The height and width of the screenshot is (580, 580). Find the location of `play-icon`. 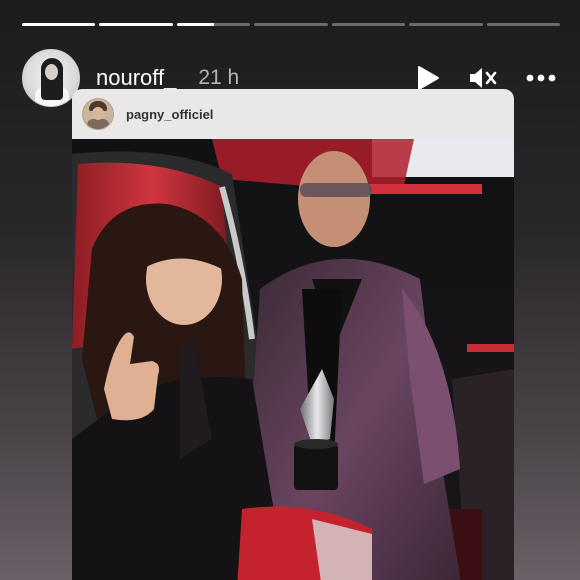

play-icon is located at coordinates (428, 78).